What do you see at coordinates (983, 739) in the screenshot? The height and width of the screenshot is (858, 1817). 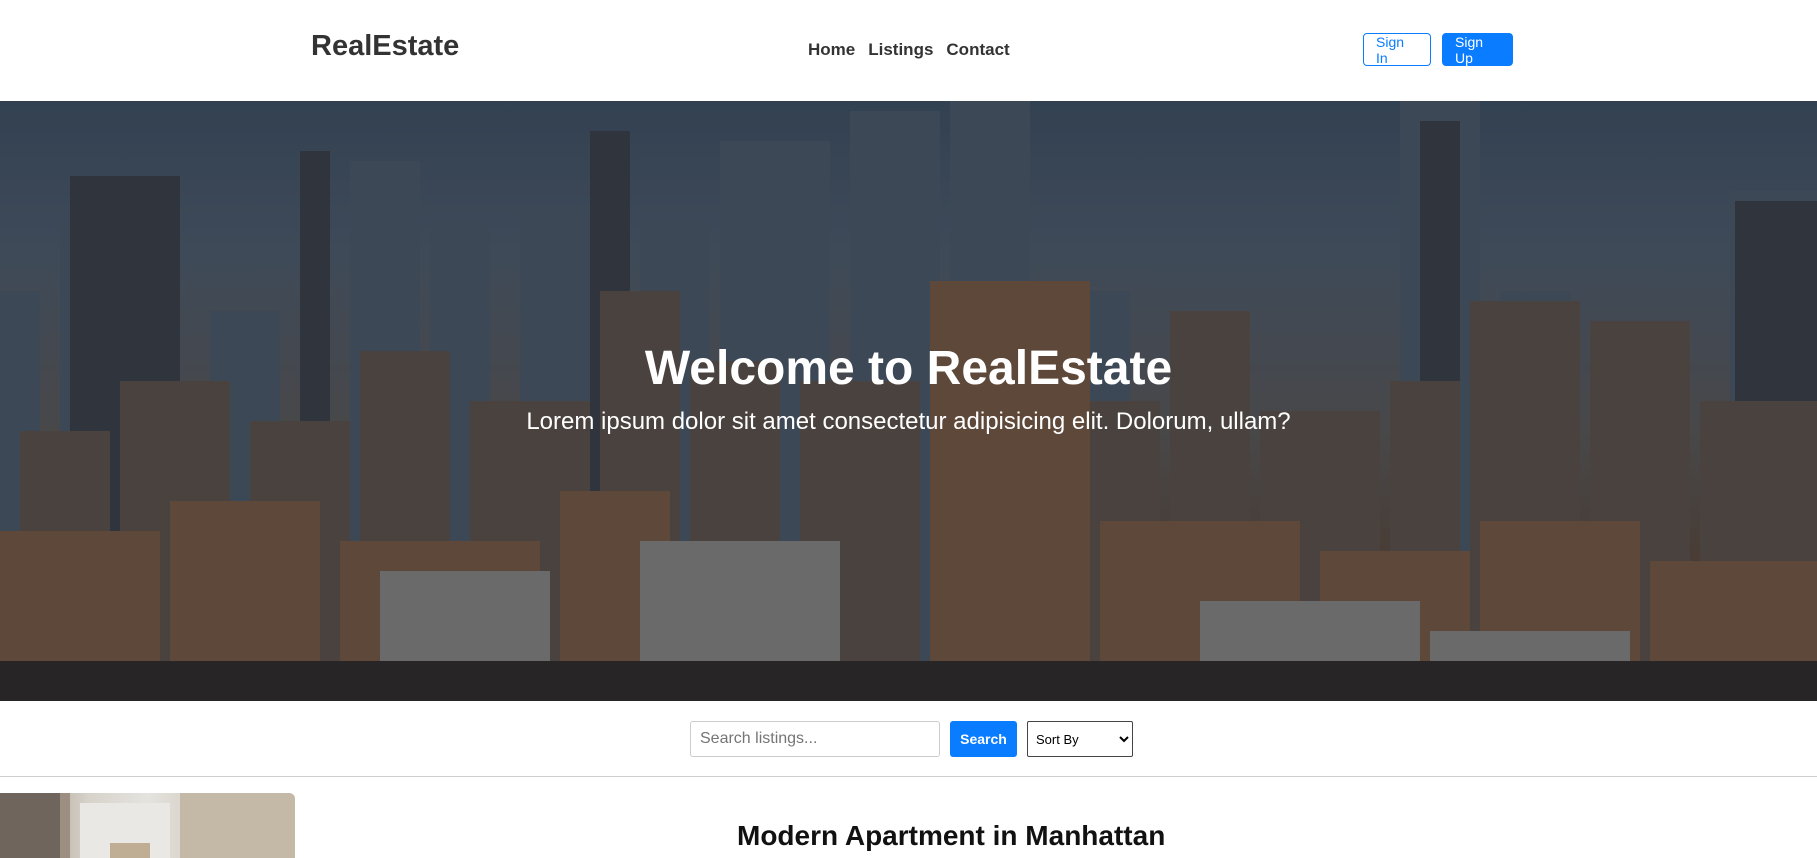 I see `search-button: Search` at bounding box center [983, 739].